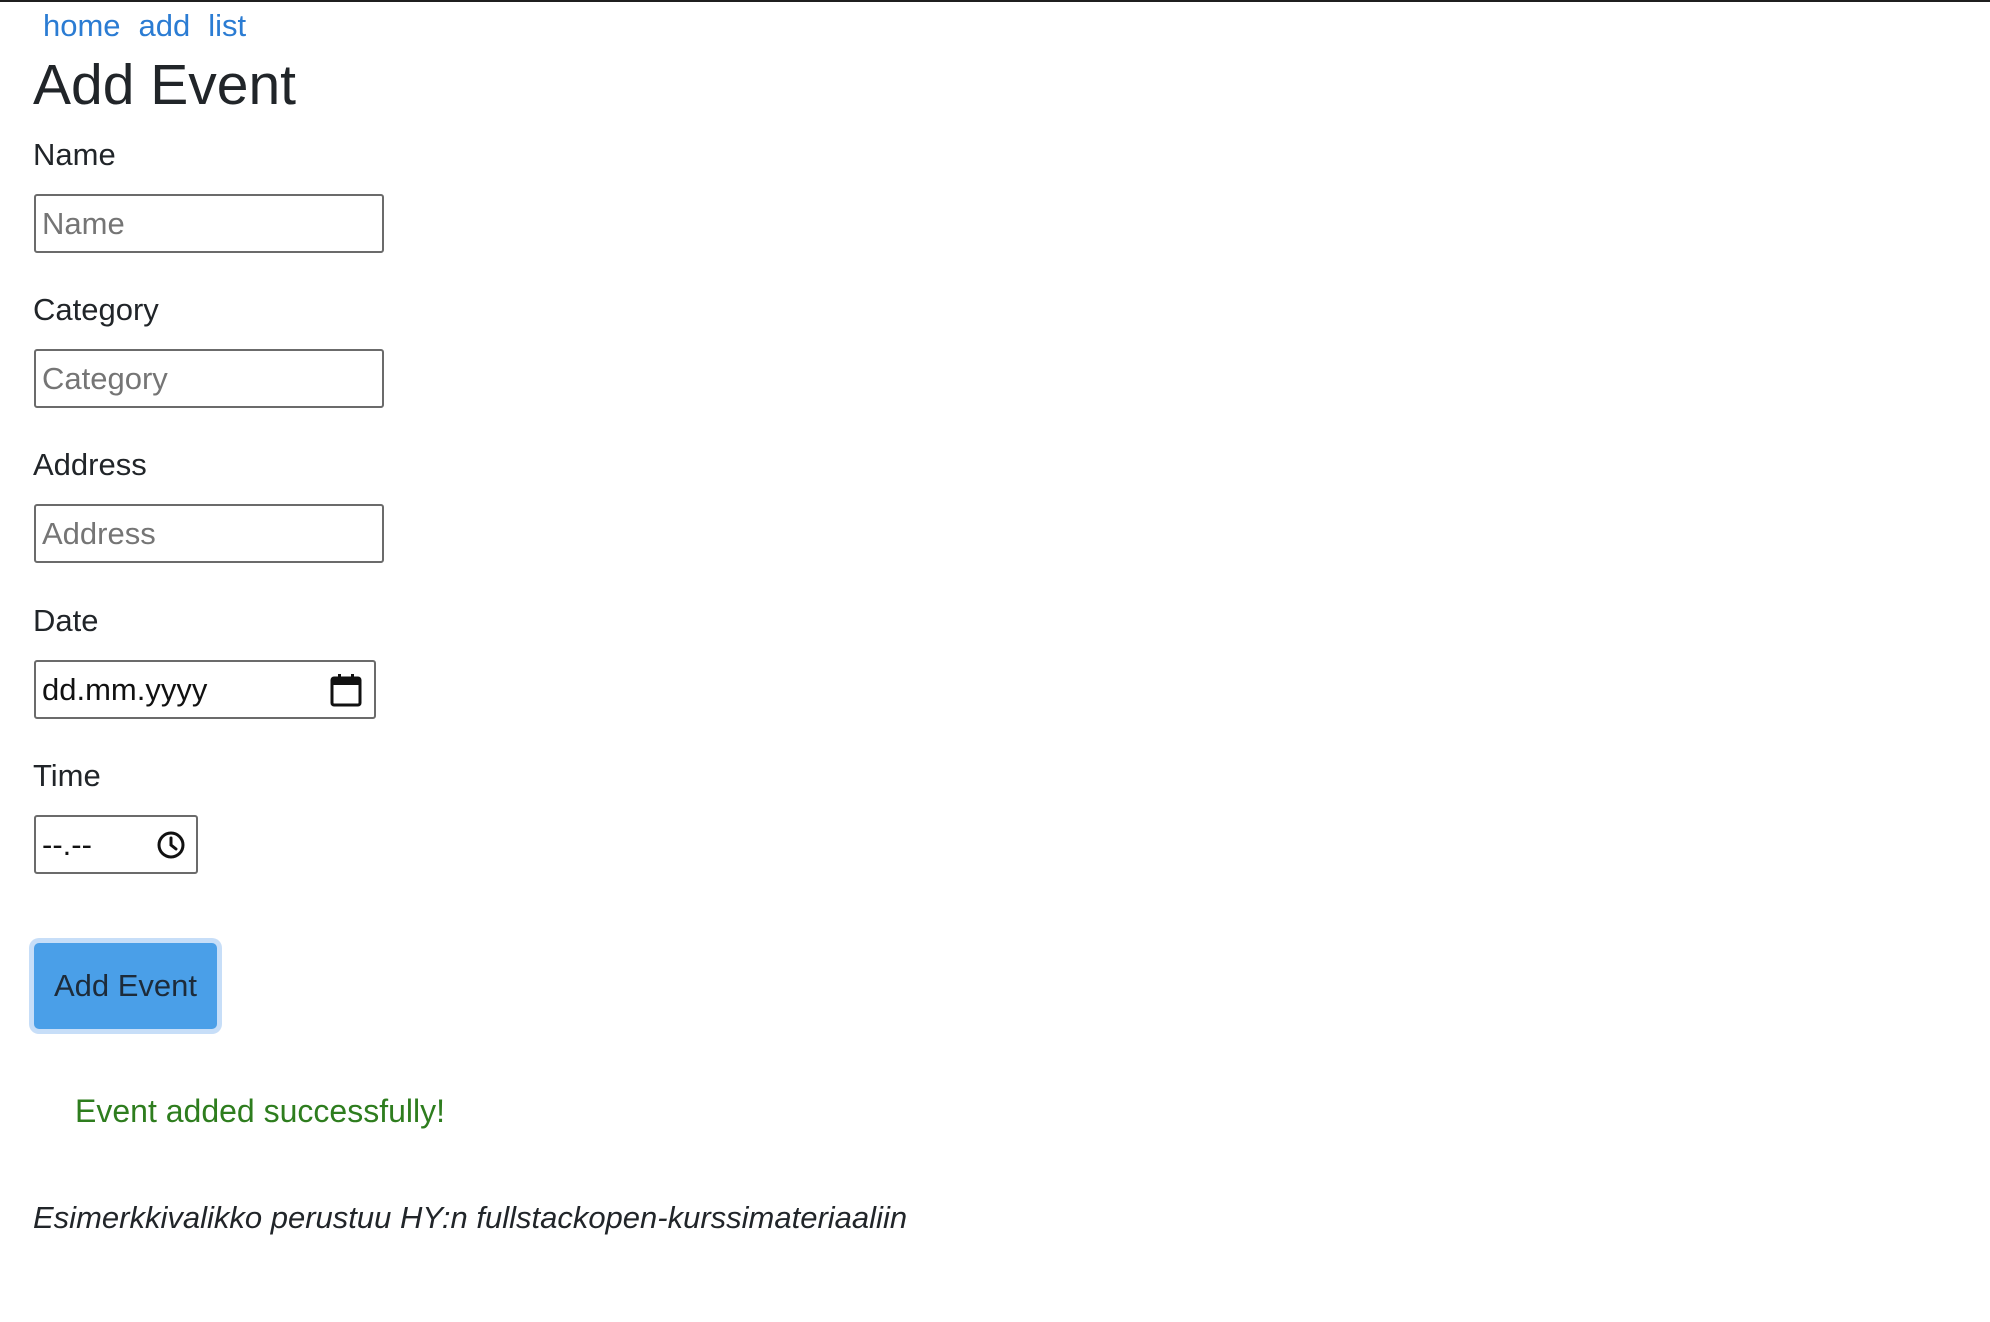 This screenshot has width=1990, height=1322. I want to click on name-input, so click(209, 223).